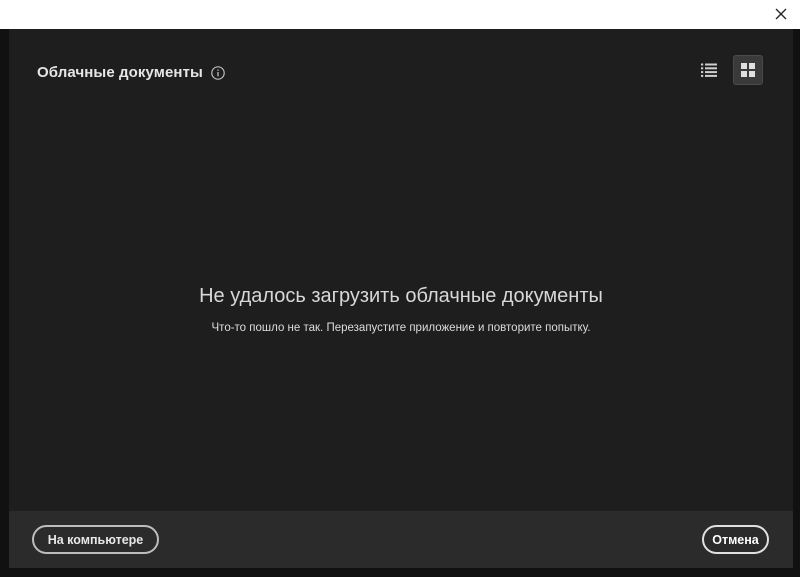  Describe the element at coordinates (401, 539) in the screenshot. I see `dialog-footer: На компьютере Отмена` at that location.